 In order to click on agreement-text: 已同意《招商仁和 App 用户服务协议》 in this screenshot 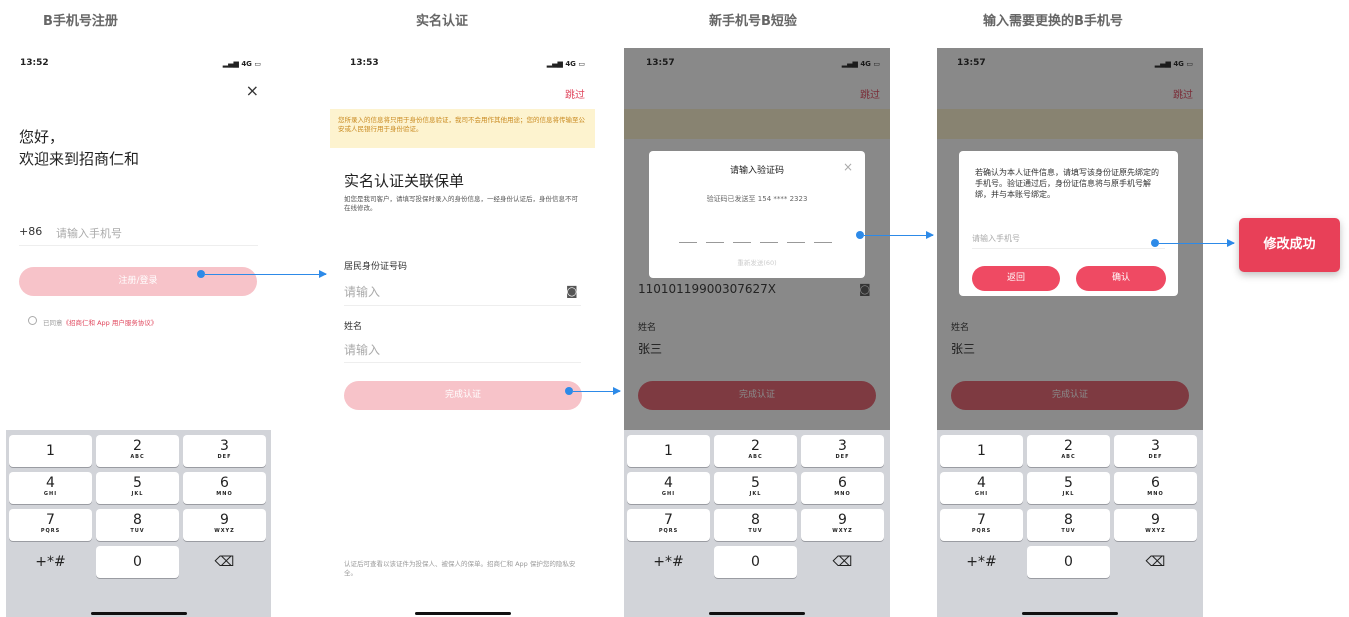, I will do `click(100, 322)`.